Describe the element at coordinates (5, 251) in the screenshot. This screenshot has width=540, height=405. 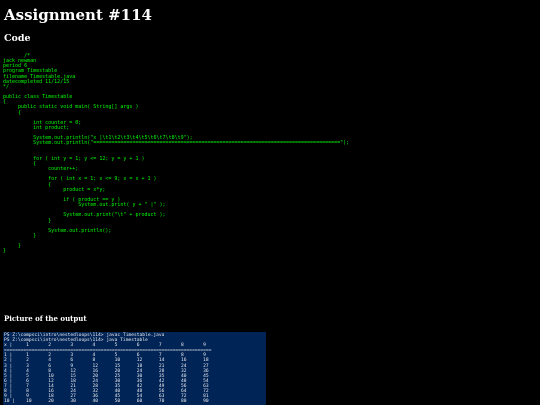
I see `code-line: }` at that location.